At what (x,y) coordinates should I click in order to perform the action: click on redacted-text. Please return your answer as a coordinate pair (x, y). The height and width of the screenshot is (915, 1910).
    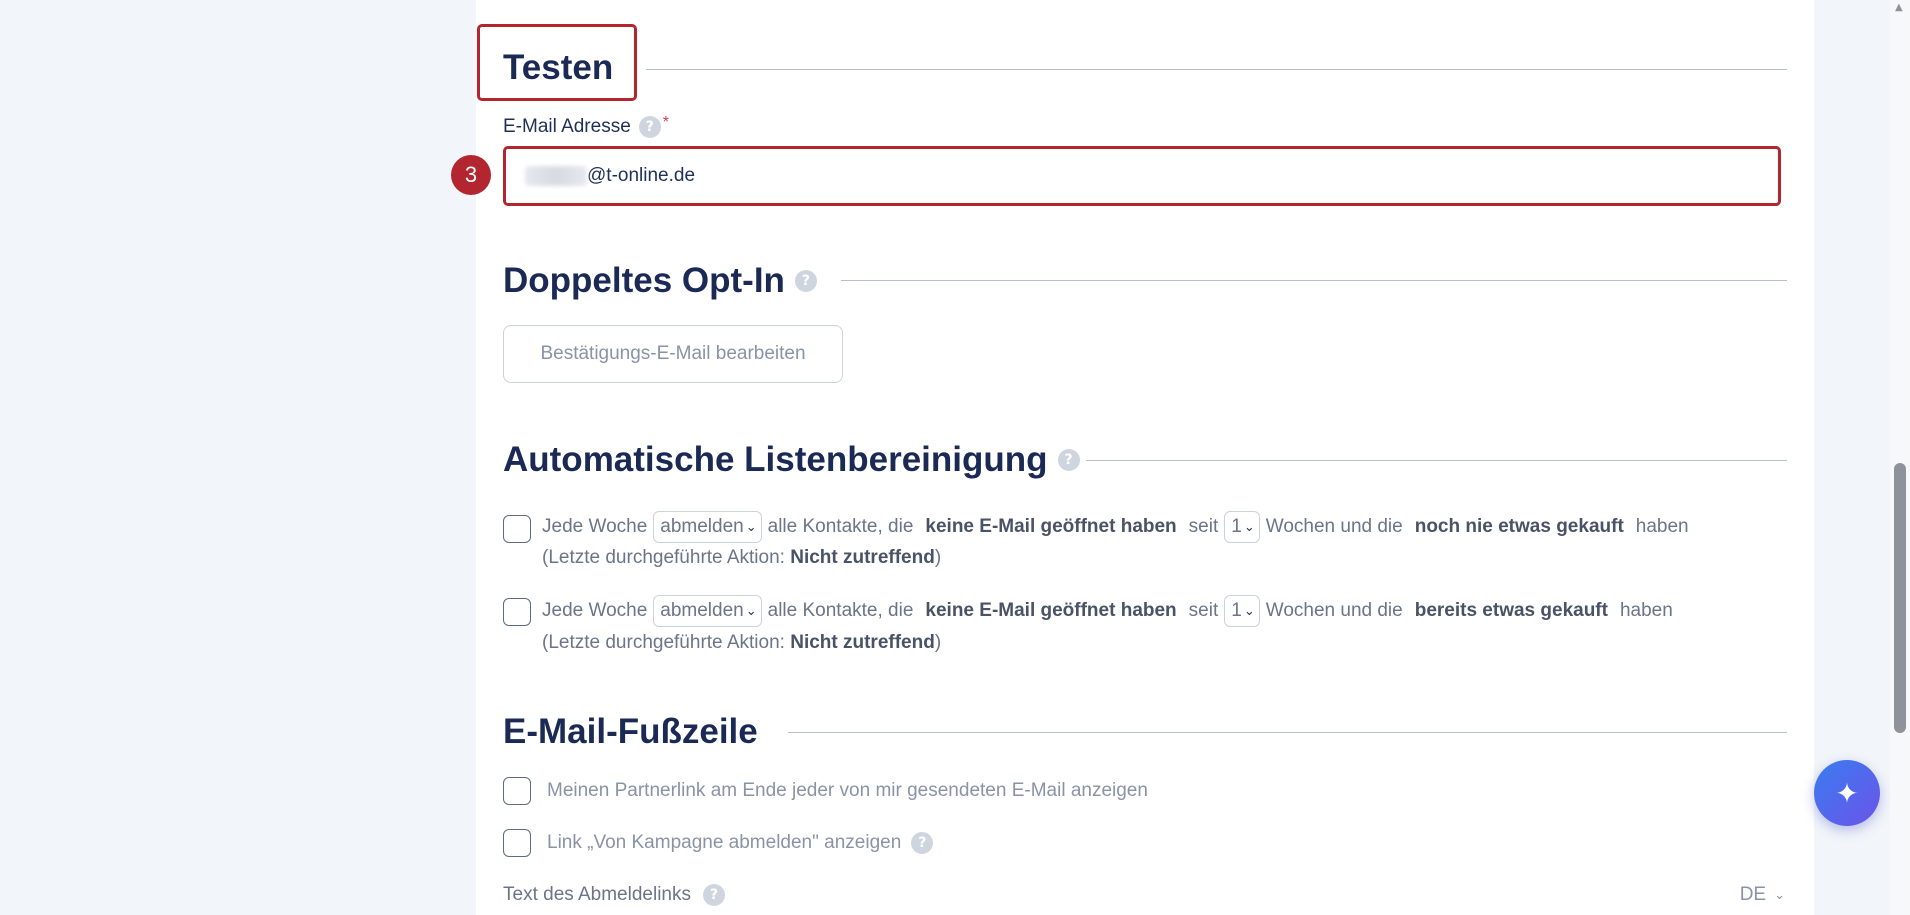
    Looking at the image, I should click on (556, 176).